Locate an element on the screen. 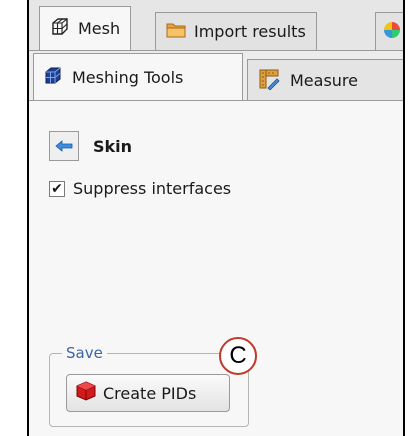 The width and height of the screenshot is (418, 436). checkmark-icon: ✔ is located at coordinates (57, 188).